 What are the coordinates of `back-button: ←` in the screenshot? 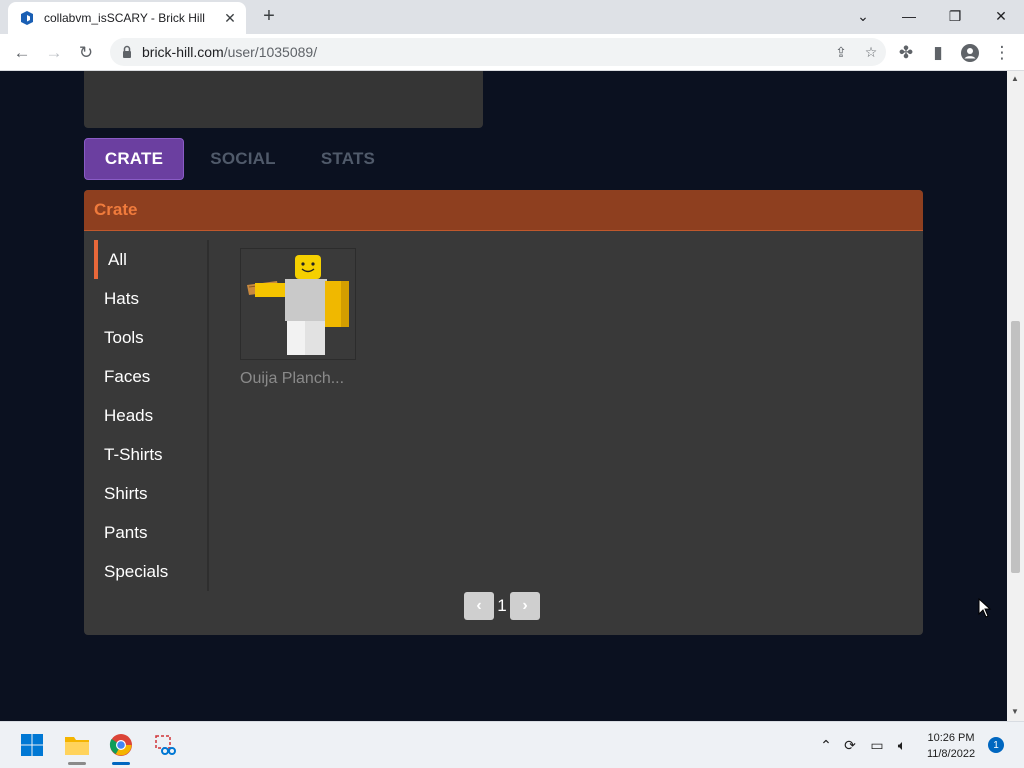 It's located at (22, 53).